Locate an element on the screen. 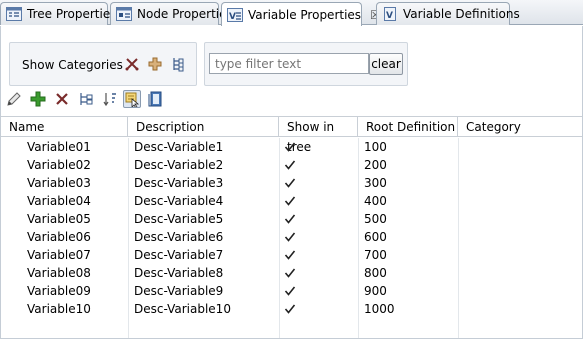  cell-description: Desc-Variable10 is located at coordinates (182, 309).